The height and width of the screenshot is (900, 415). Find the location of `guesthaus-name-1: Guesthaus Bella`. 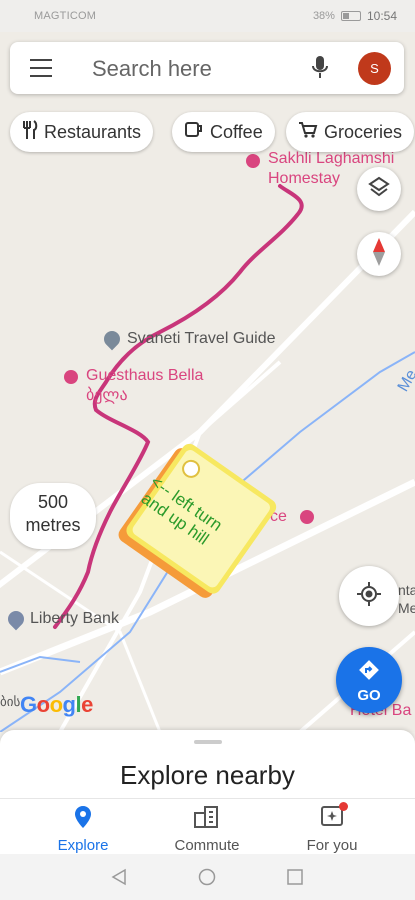

guesthaus-name-1: Guesthaus Bella is located at coordinates (145, 375).